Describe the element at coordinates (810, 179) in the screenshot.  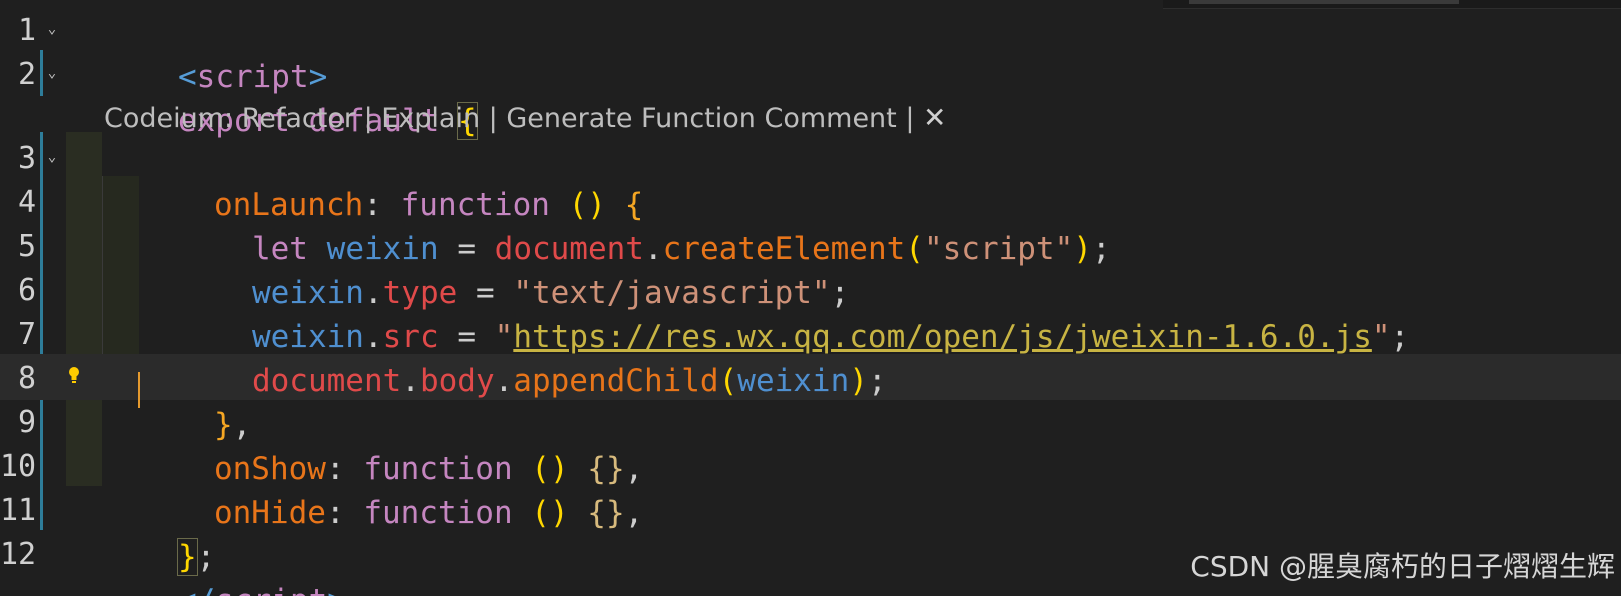
I see `code-line: 3 ⌄ onLaunch: function () {` at that location.